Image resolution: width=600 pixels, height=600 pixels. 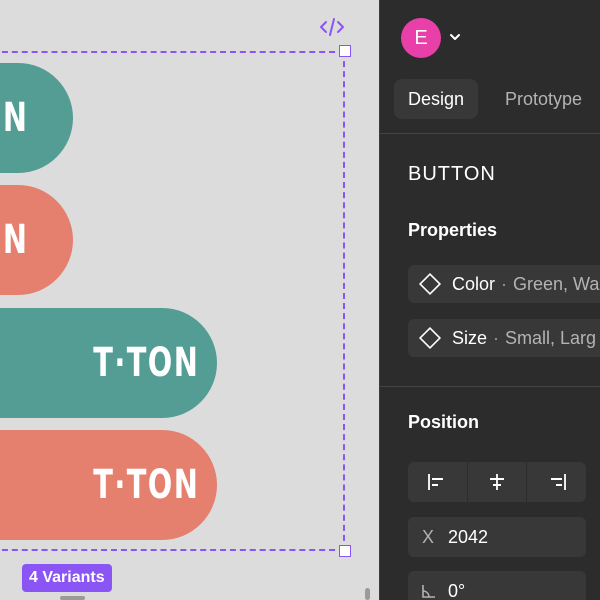 I want to click on align-right-icon, so click(x=558, y=482).